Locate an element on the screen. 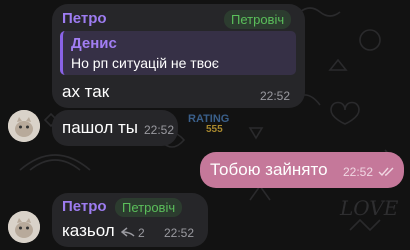  svg-text: LOVE is located at coordinates (369, 208).